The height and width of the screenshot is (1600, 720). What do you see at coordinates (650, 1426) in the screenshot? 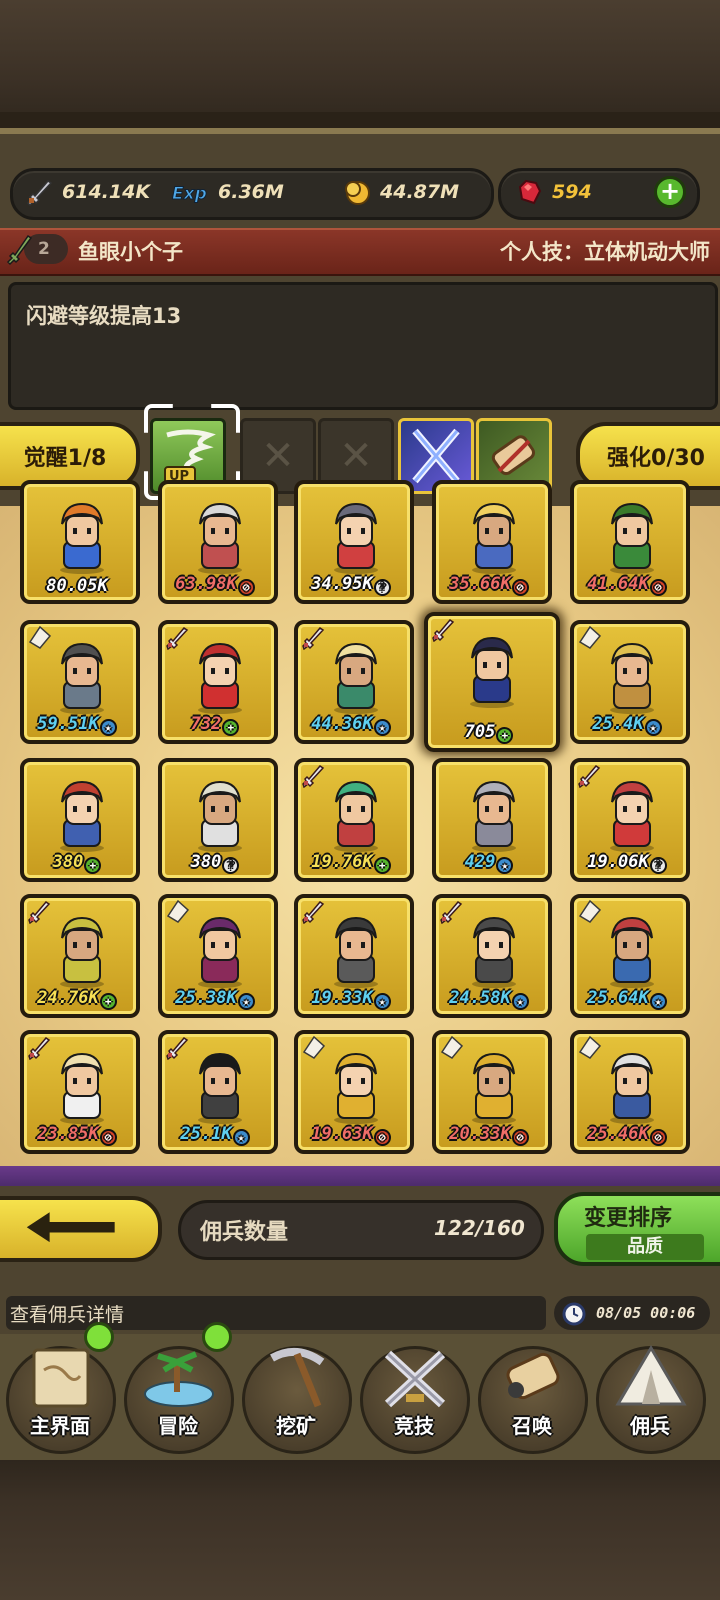
I see `nav-label: 佣兵` at bounding box center [650, 1426].